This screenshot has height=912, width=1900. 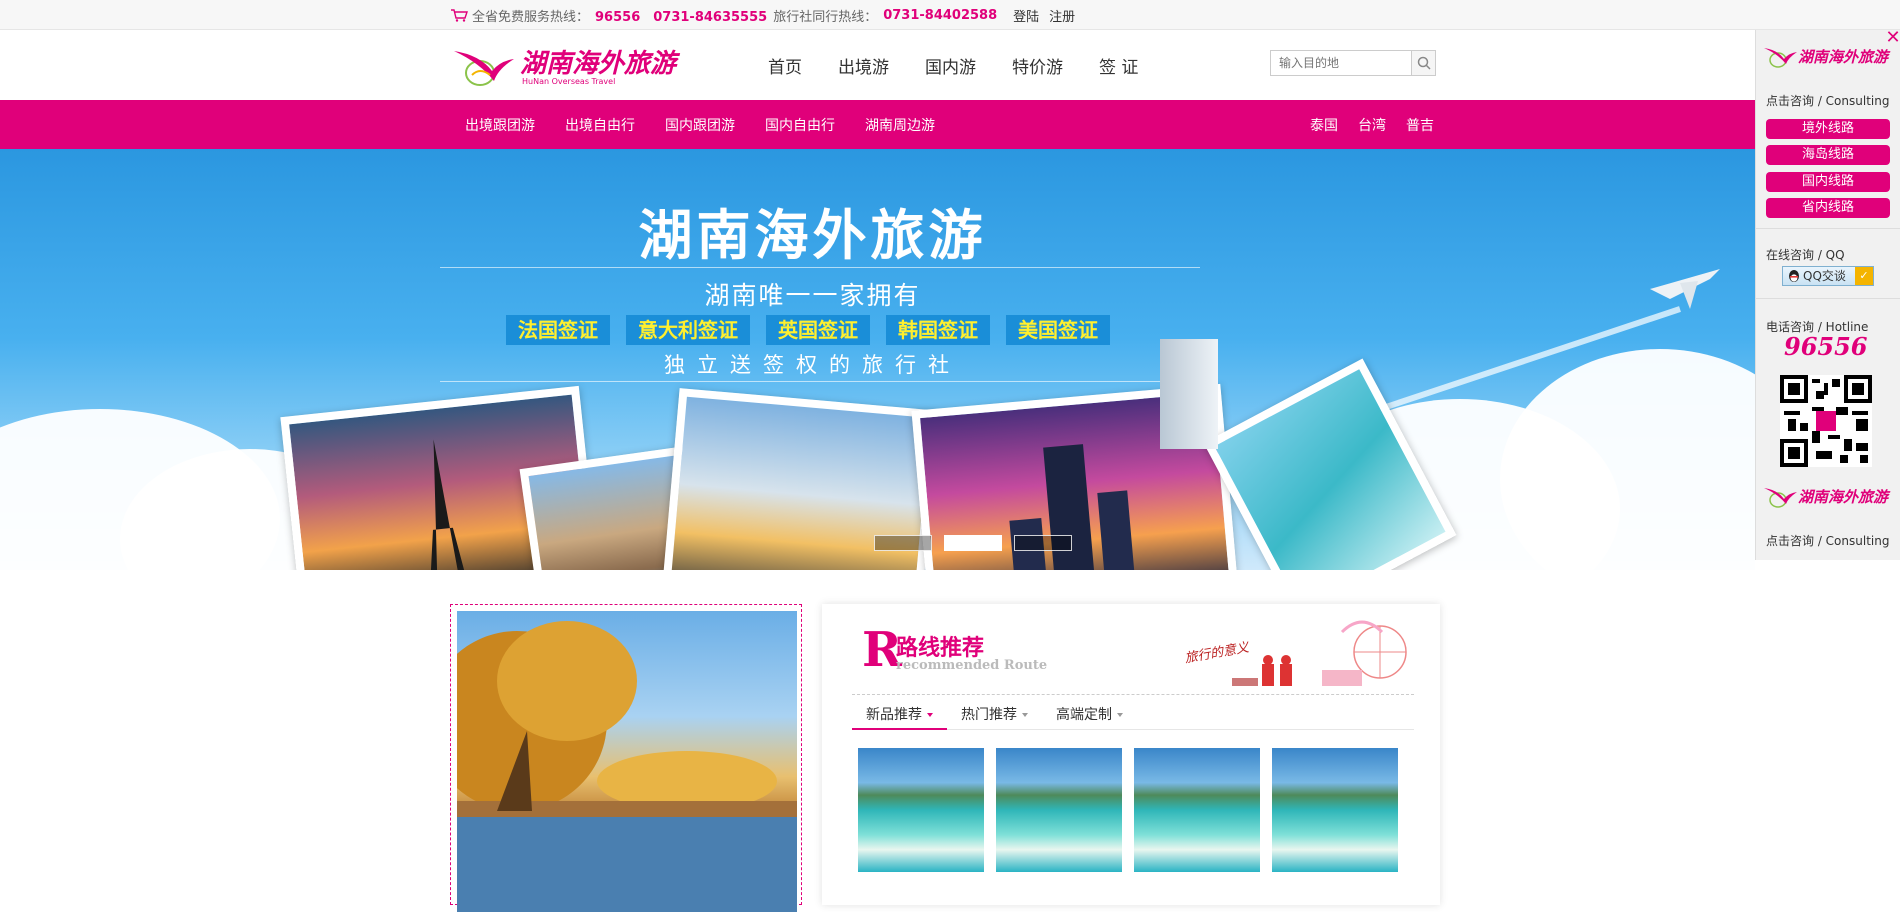 I want to click on category-nav-left: 出境跟团游 出境自由行 国内跟团游 国内自由行 湖南周边游, so click(x=715, y=124).